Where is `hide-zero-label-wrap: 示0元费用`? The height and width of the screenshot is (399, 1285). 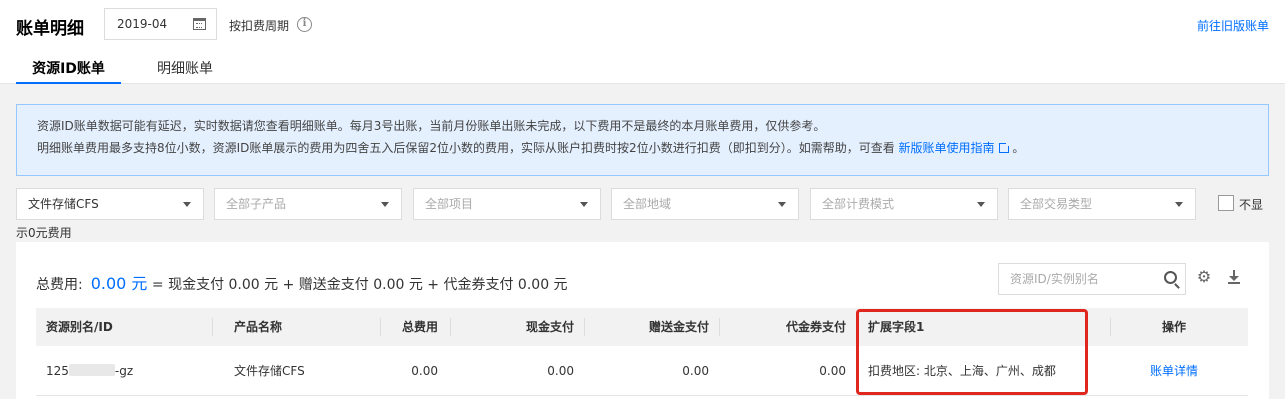 hide-zero-label-wrap: 示0元费用 is located at coordinates (44, 233).